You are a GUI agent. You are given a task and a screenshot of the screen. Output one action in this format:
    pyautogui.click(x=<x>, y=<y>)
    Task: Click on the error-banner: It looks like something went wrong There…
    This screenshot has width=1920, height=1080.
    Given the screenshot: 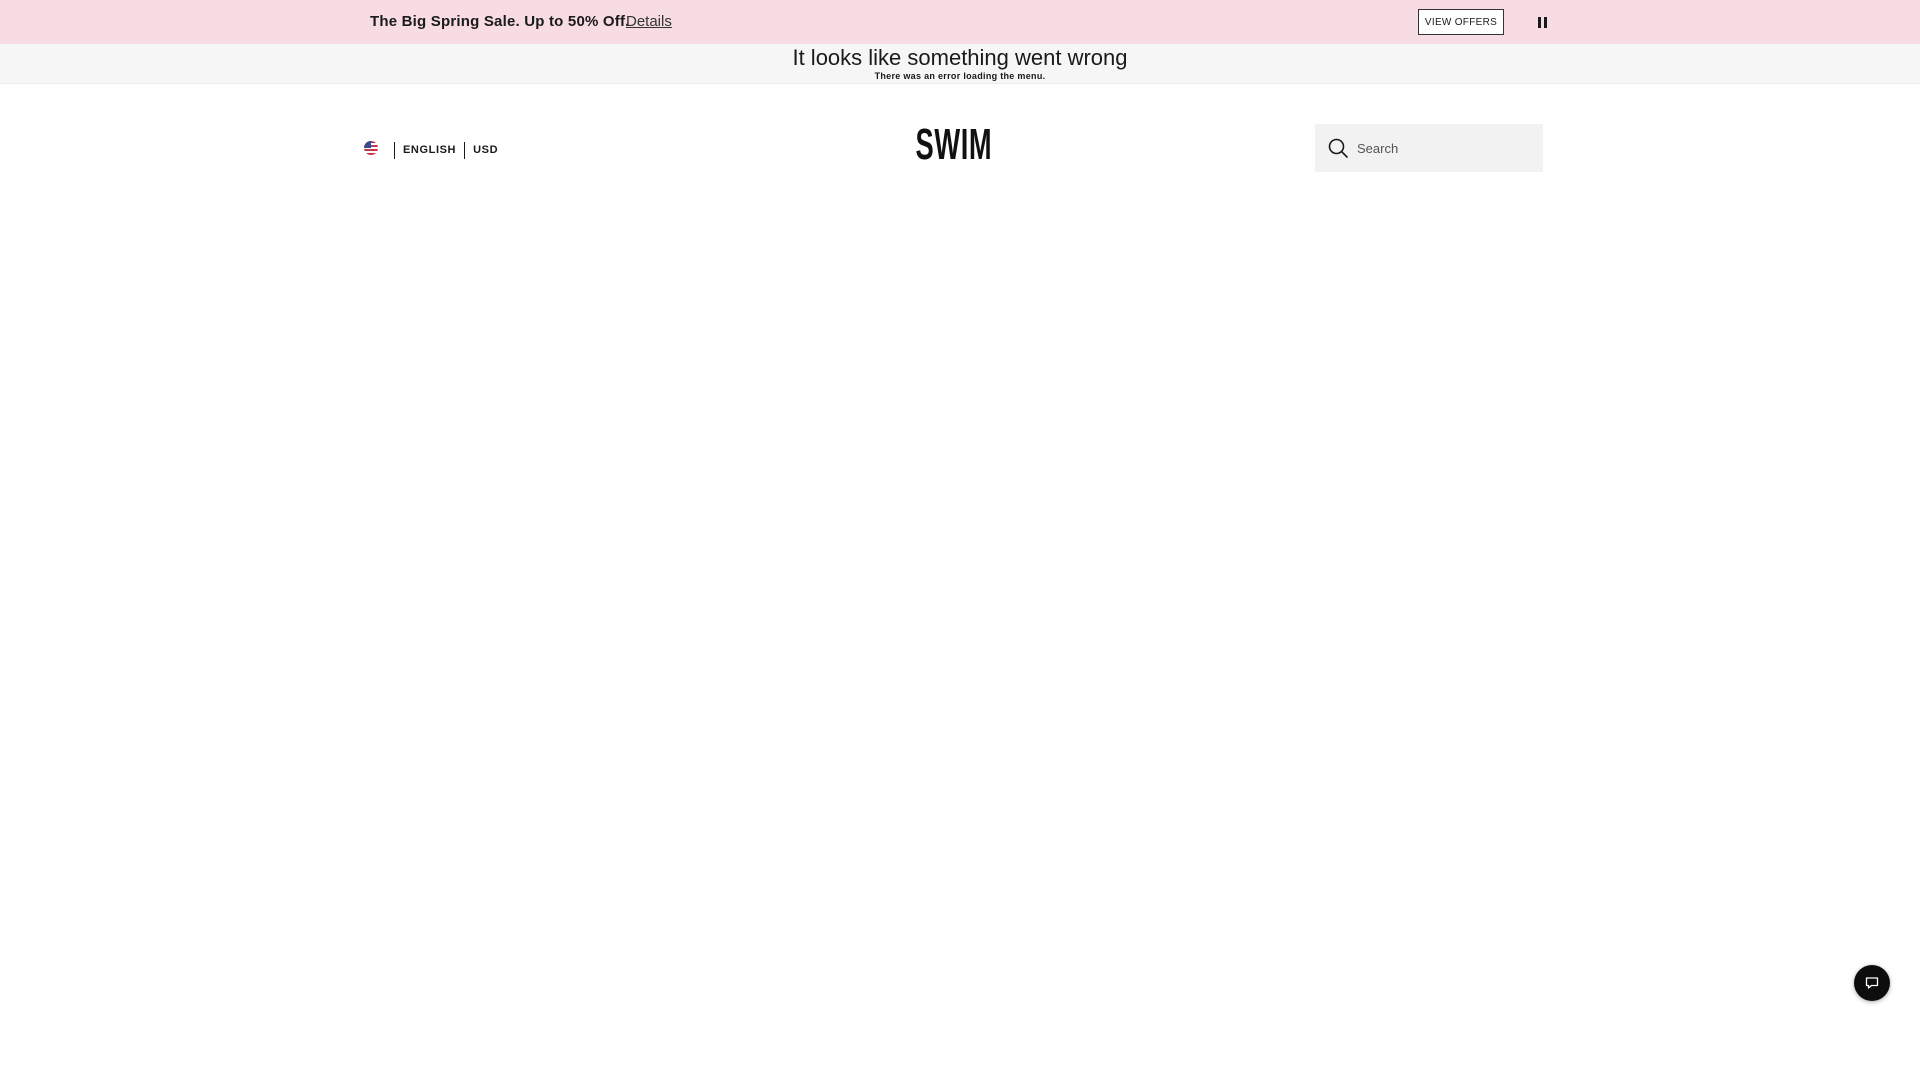 What is the action you would take?
    pyautogui.click(x=960, y=64)
    